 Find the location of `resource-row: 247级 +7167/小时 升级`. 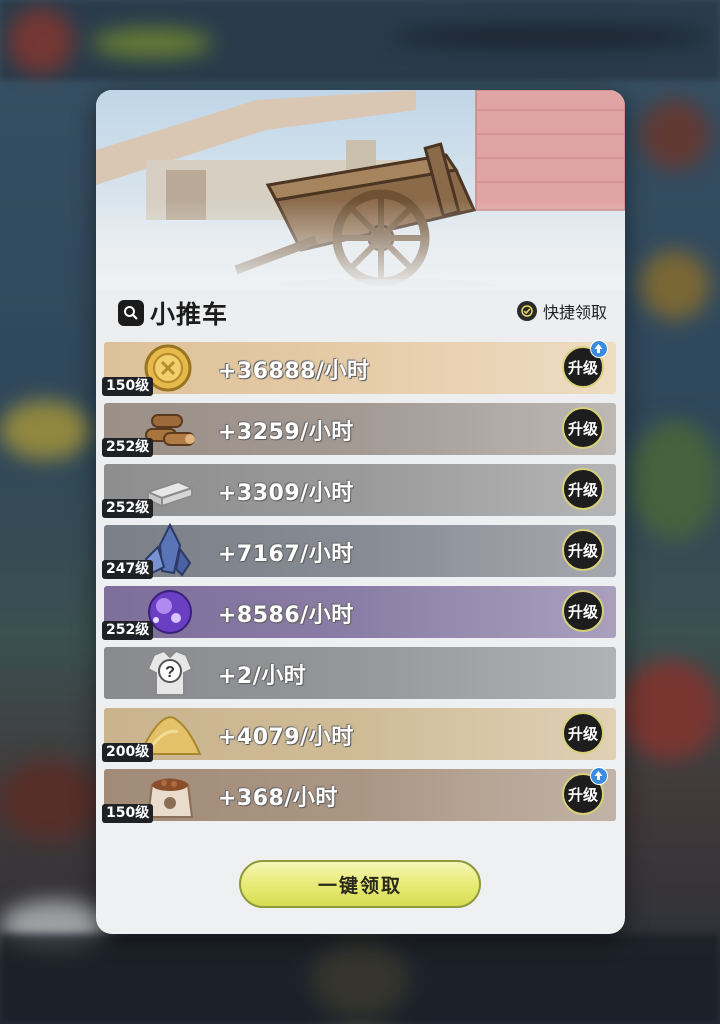

resource-row: 247级 +7167/小时 升级 is located at coordinates (359, 550).